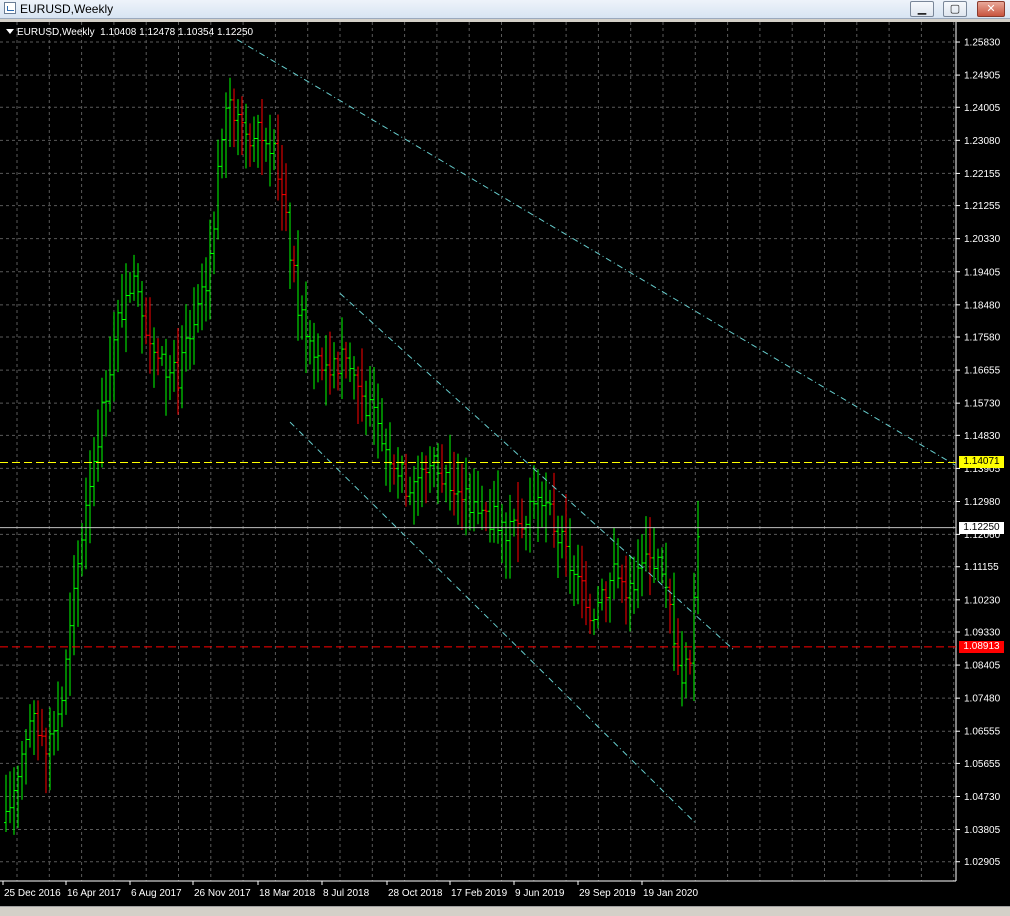 This screenshot has height=916, width=1010. Describe the element at coordinates (982, 862) in the screenshot. I see `price-axis-label: 1.02905` at that location.